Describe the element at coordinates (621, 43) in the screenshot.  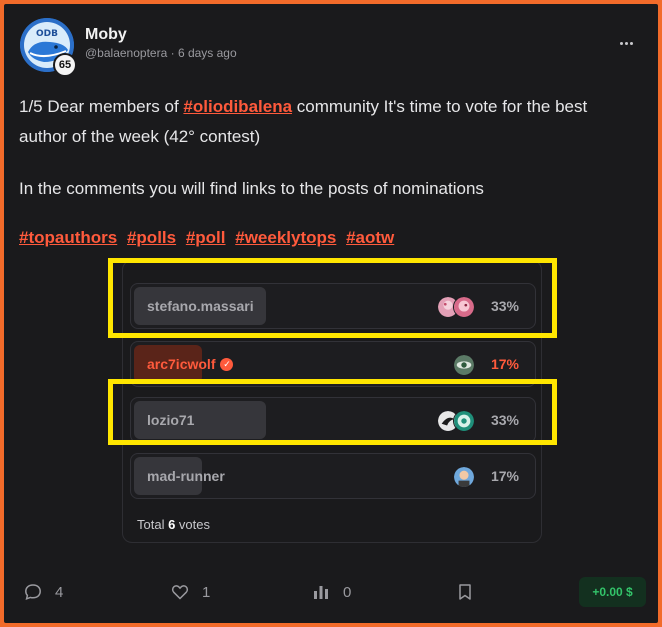
I see `more-icon` at that location.